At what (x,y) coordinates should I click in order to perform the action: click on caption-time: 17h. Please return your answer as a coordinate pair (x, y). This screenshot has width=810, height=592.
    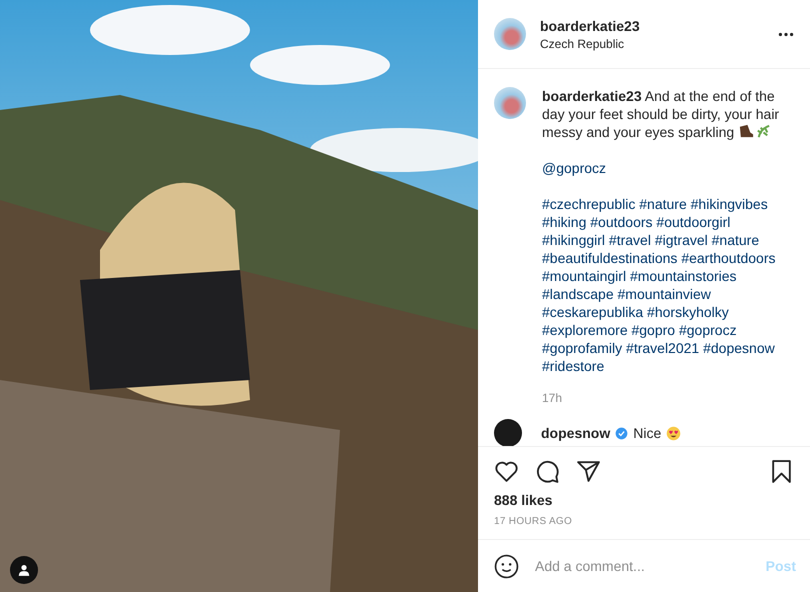
    Looking at the image, I should click on (553, 398).